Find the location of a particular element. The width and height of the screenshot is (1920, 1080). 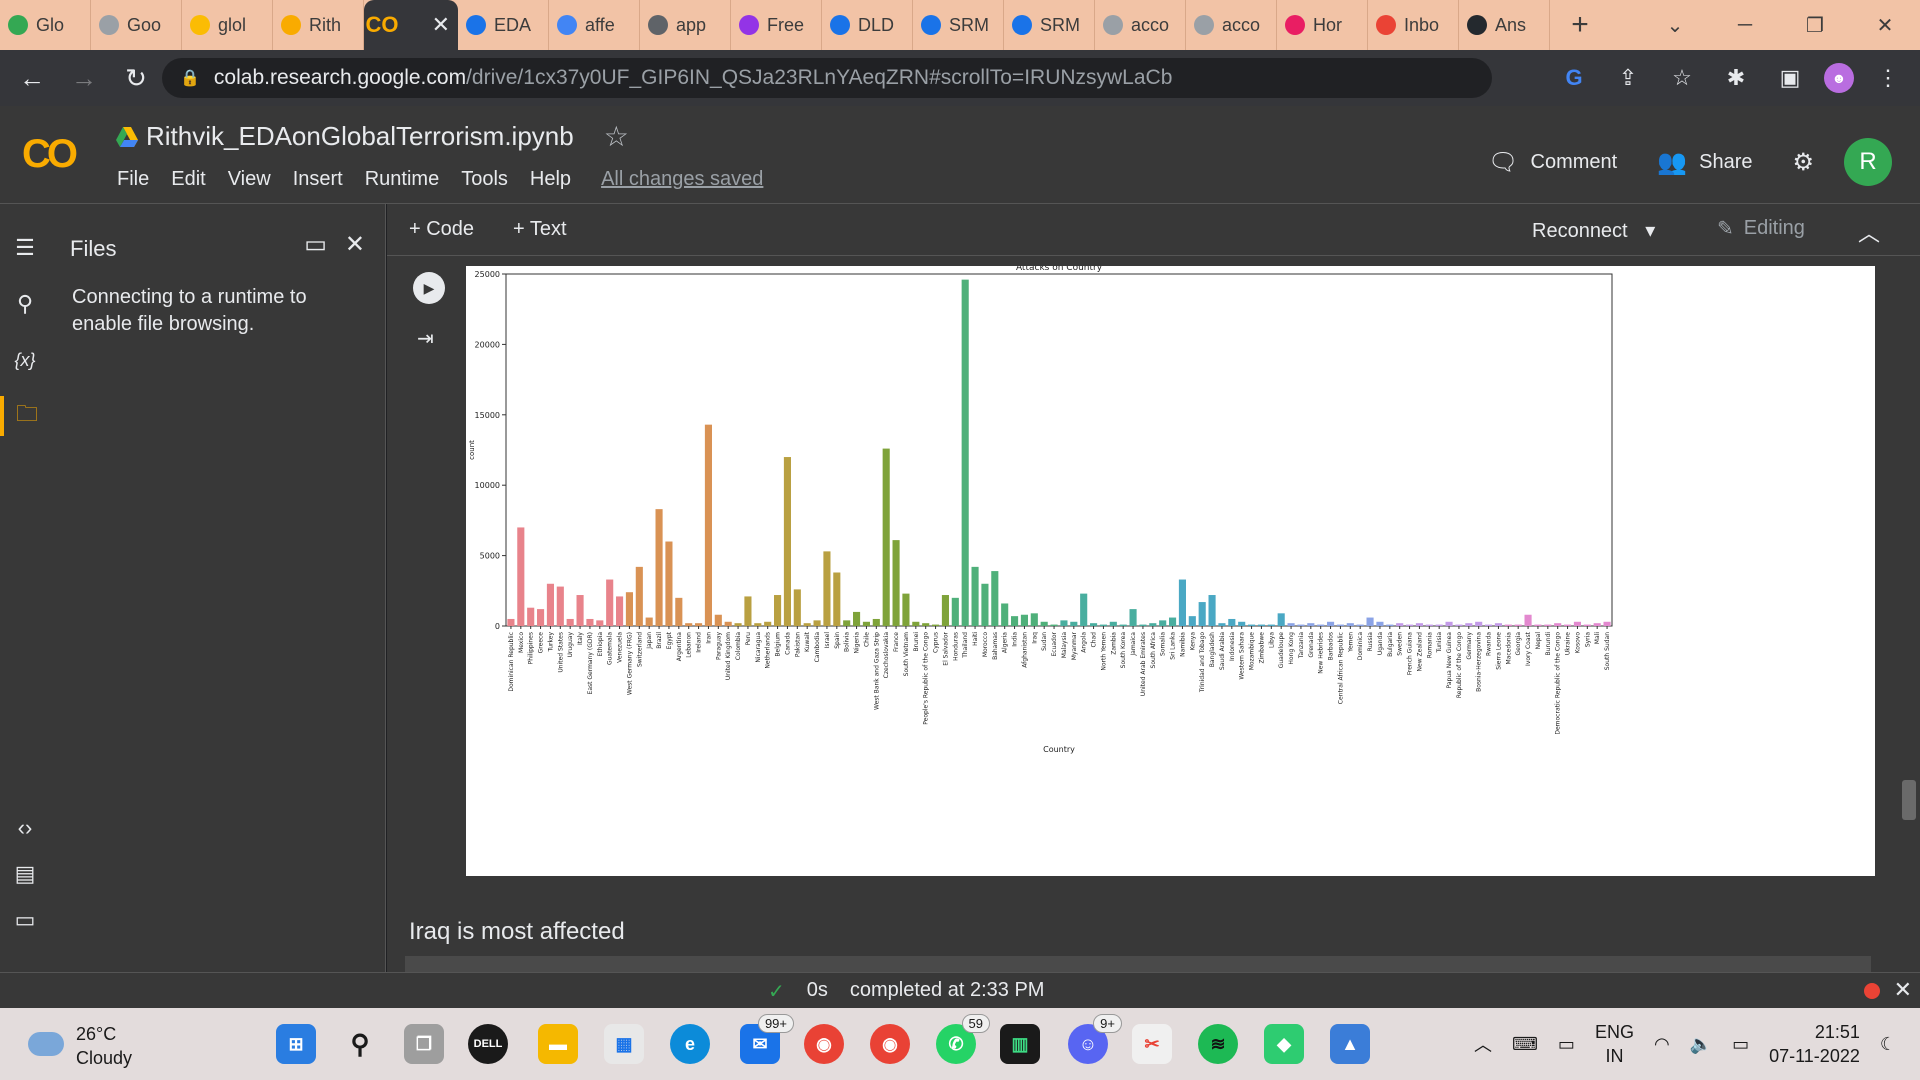

snipping-tool-icon: ✂ is located at coordinates (1152, 1044).